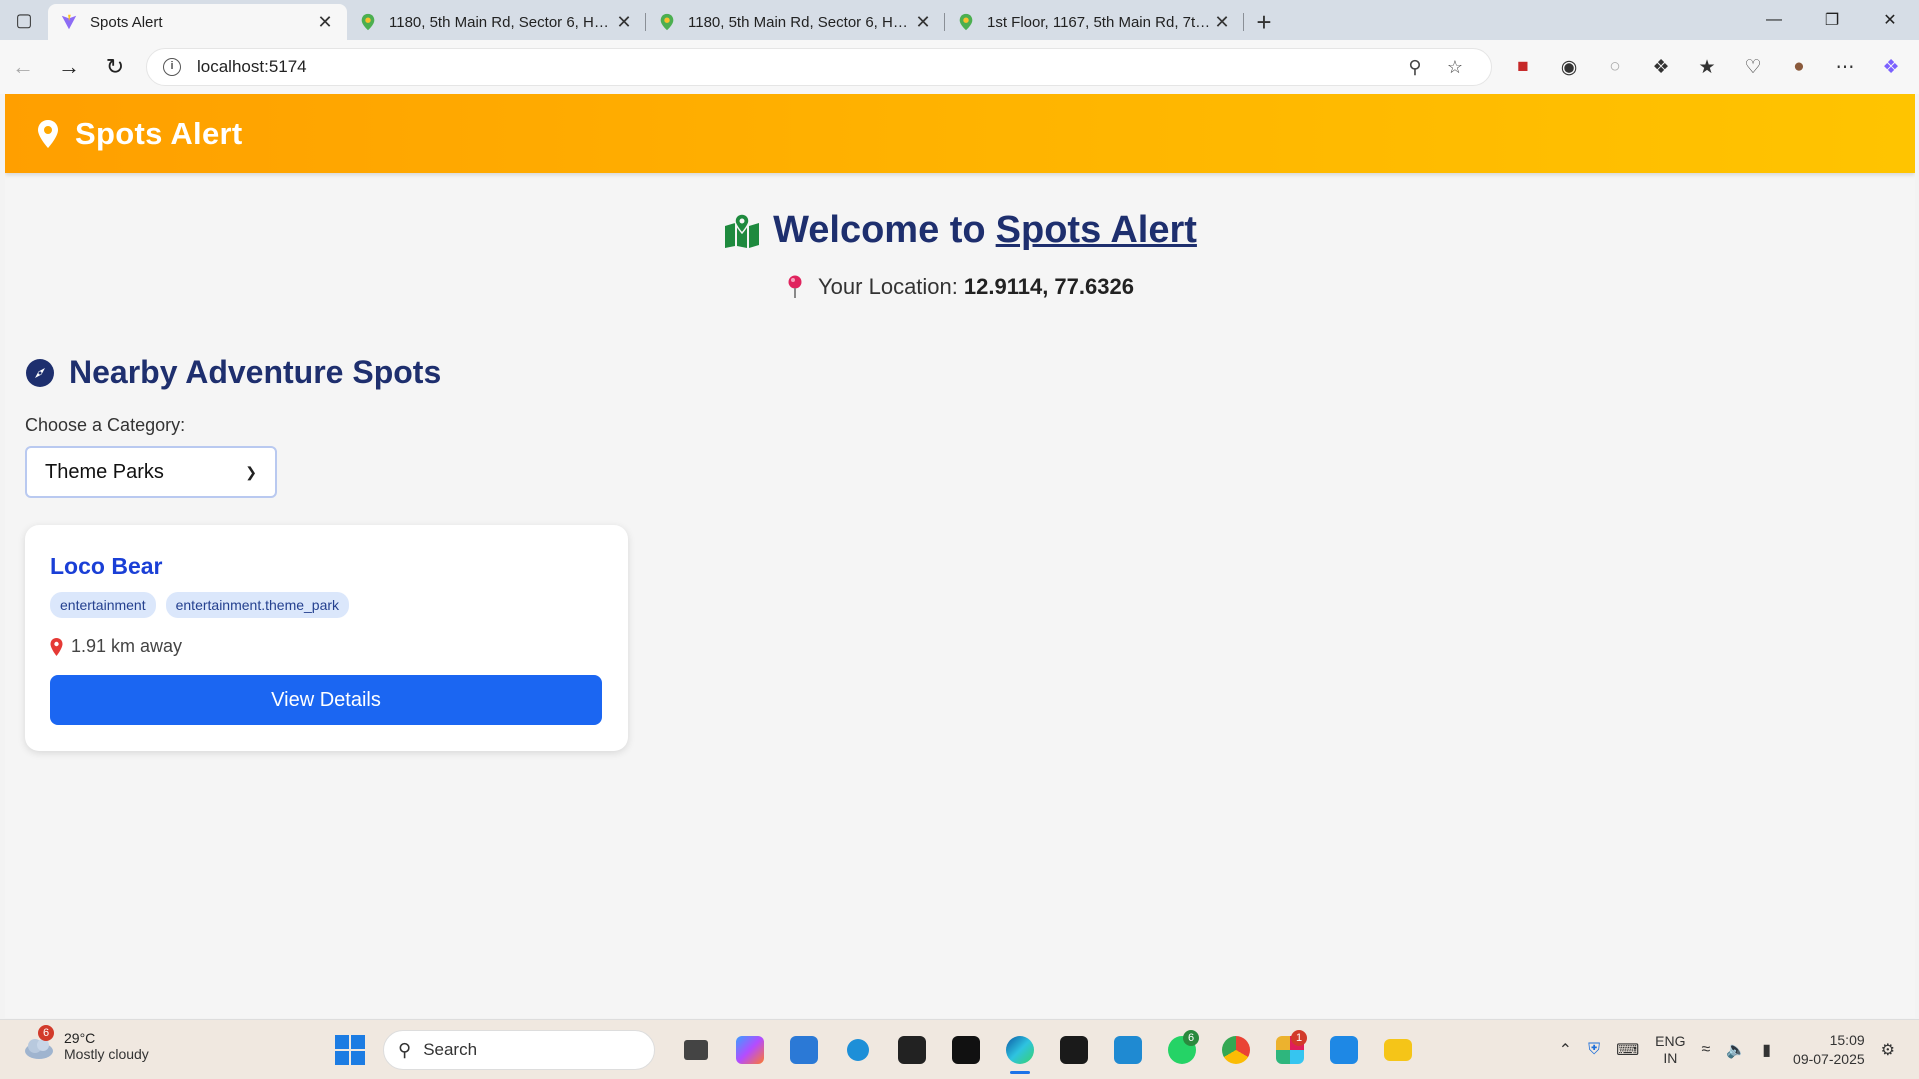 The width and height of the screenshot is (1919, 1079). Describe the element at coordinates (1799, 67) in the screenshot. I see `profile-avatar: ●` at that location.